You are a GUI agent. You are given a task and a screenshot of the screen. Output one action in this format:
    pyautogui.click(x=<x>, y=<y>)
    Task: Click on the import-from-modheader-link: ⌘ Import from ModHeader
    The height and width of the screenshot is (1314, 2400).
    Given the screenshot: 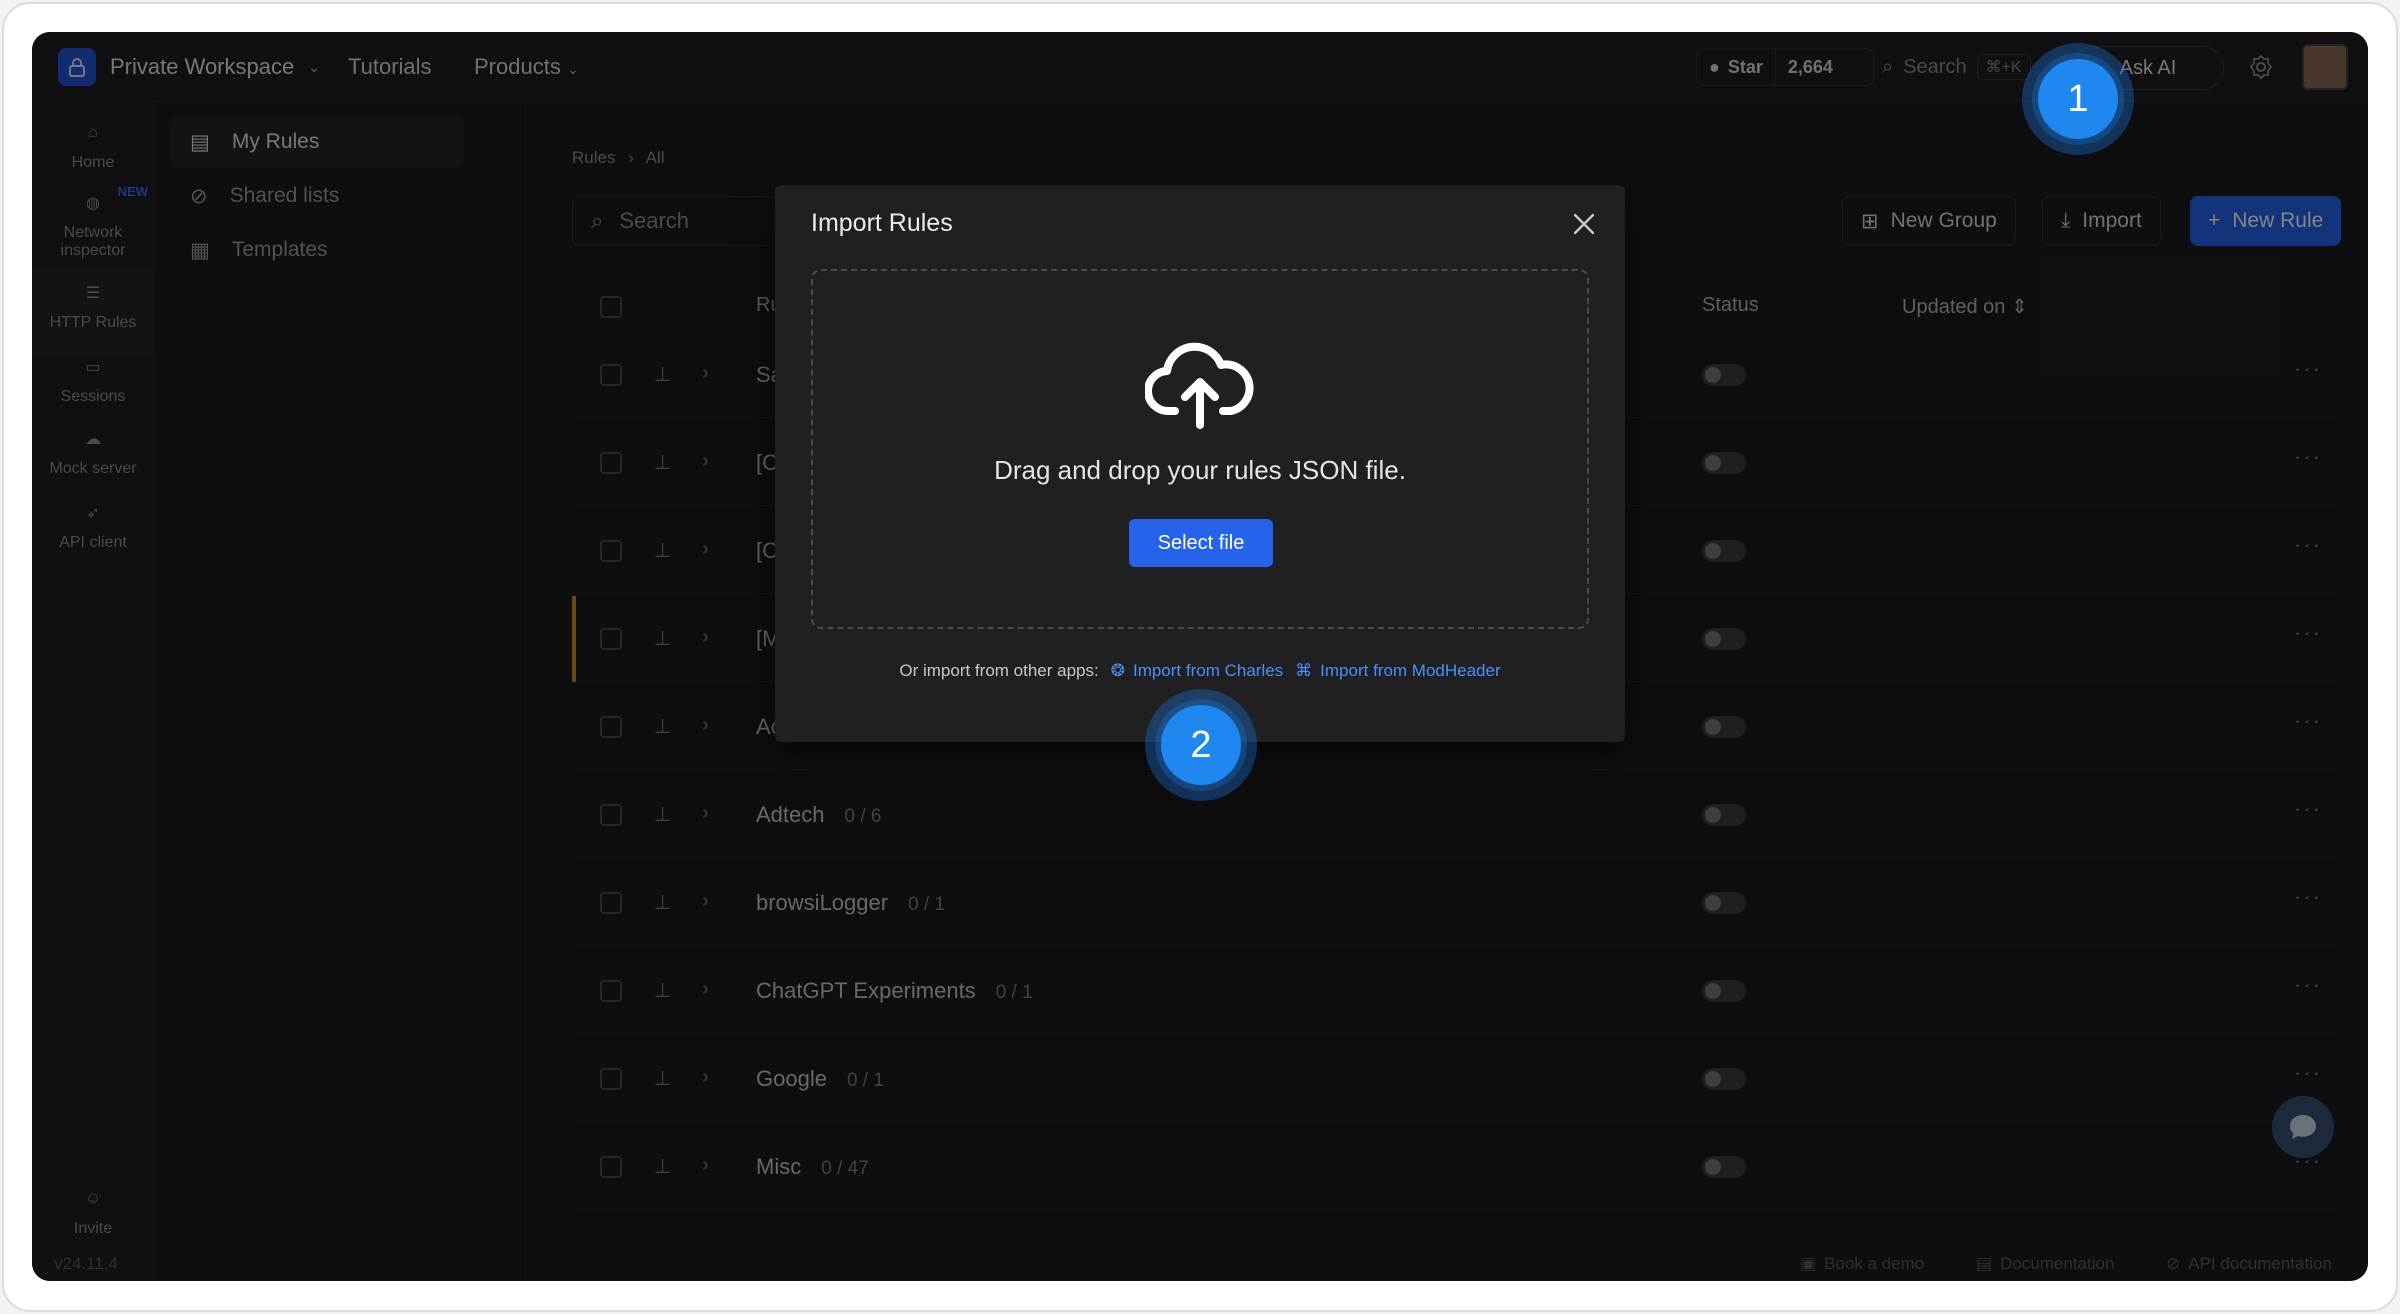 What is the action you would take?
    pyautogui.click(x=1397, y=671)
    